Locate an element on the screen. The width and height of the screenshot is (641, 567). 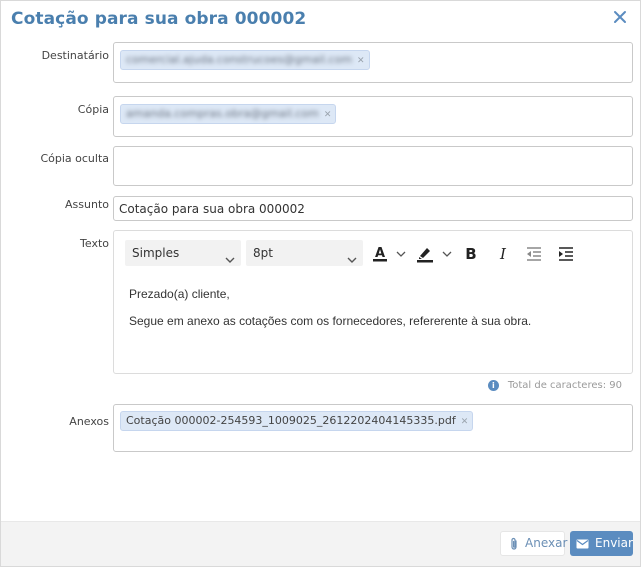
outdent-icon is located at coordinates (534, 254).